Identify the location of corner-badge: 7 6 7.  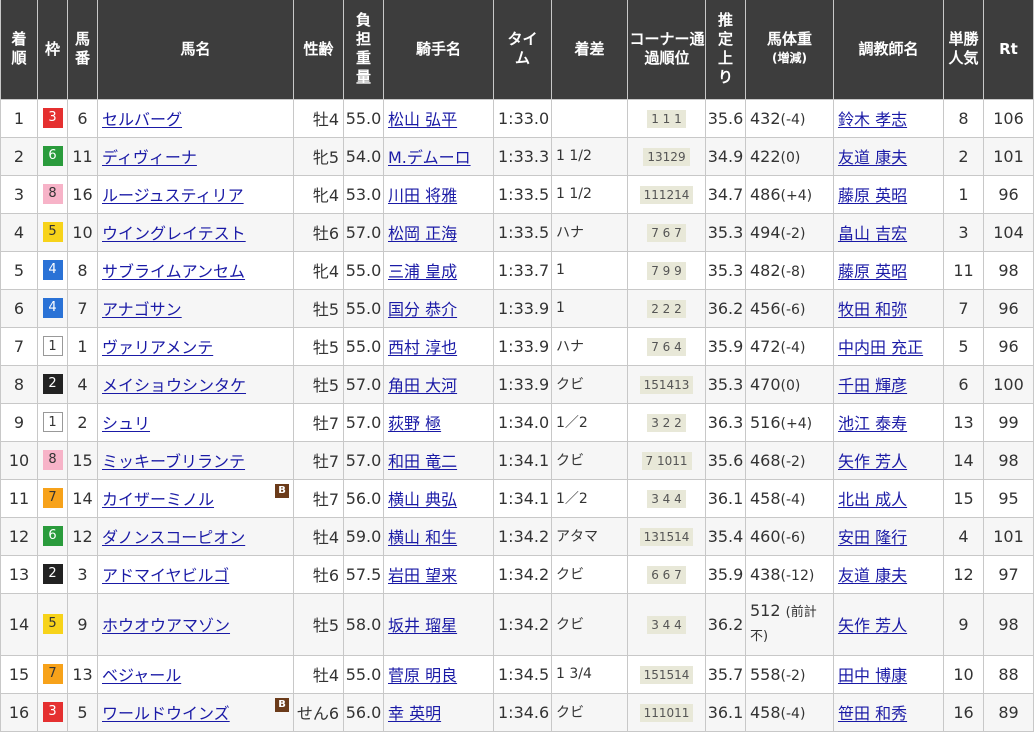
(666, 232).